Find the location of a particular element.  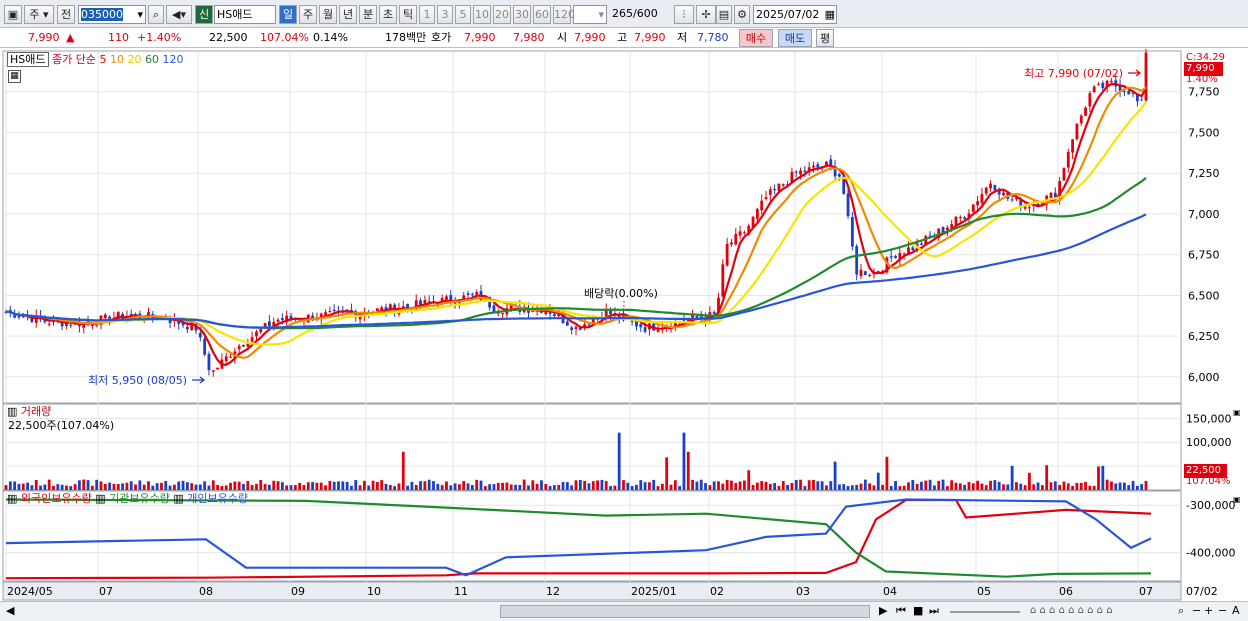

tab-tick: 틱 is located at coordinates (408, 14).